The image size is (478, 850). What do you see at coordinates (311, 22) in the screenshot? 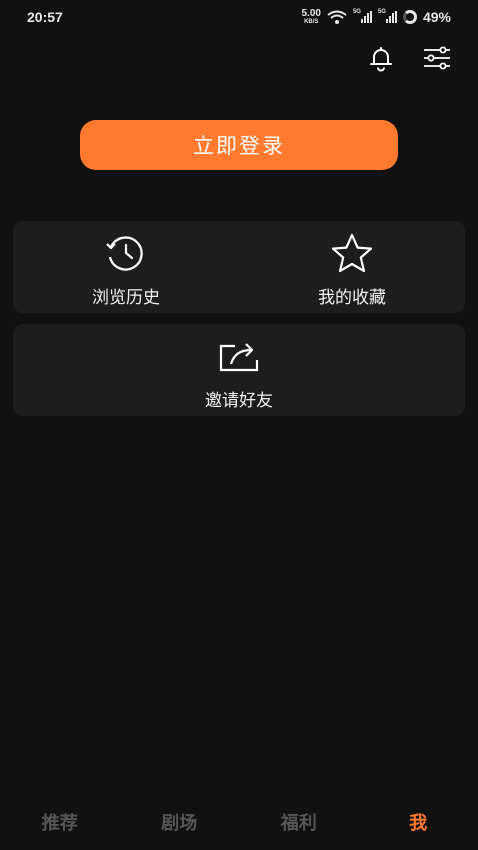
I see `network-speed-unit: KB/S` at bounding box center [311, 22].